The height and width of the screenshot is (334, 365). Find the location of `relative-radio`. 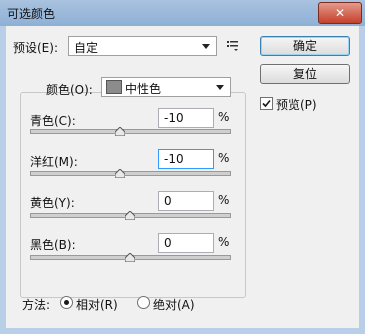

relative-radio is located at coordinates (66, 302).